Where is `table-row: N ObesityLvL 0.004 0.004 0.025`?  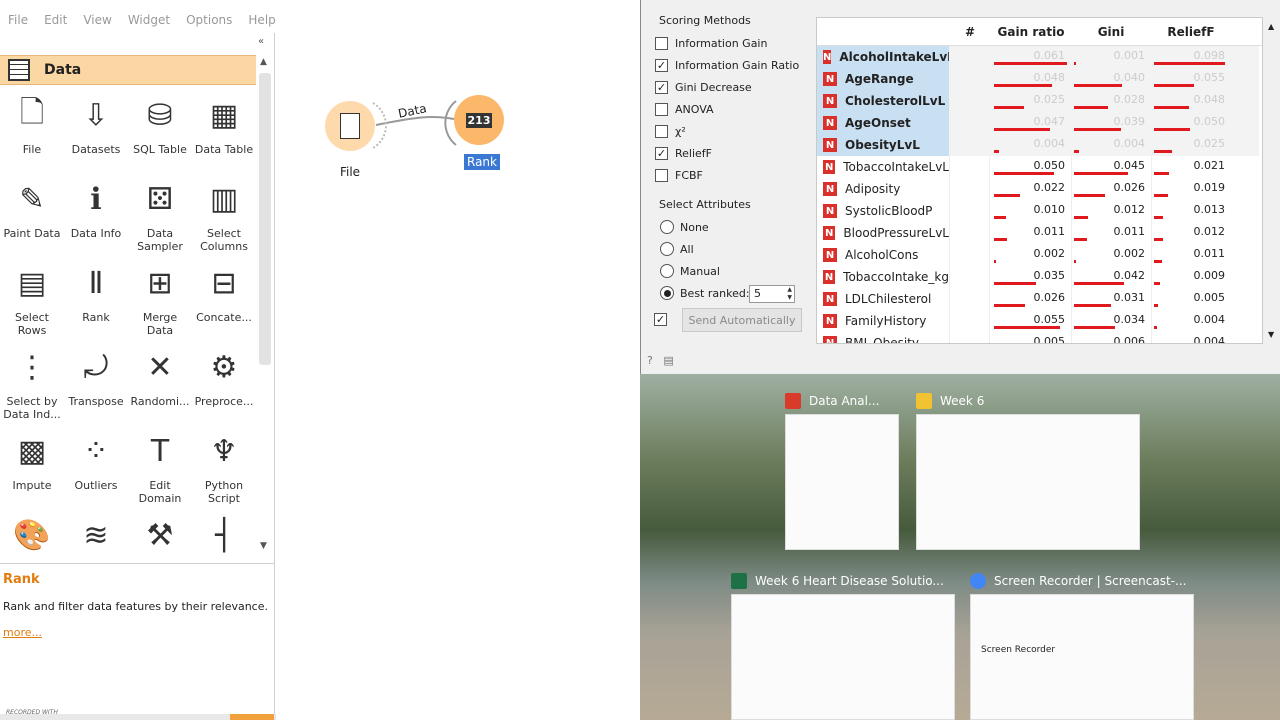
table-row: N ObesityLvL 0.004 0.004 0.025 is located at coordinates (1039, 145).